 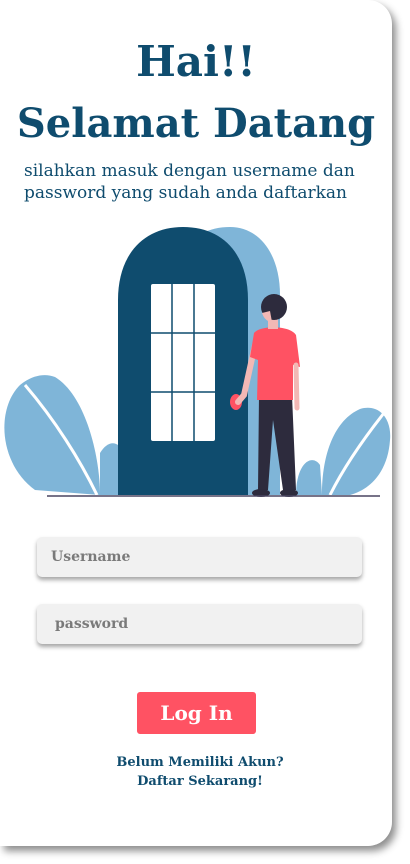 I want to click on login-button: Log In, so click(x=196, y=713).